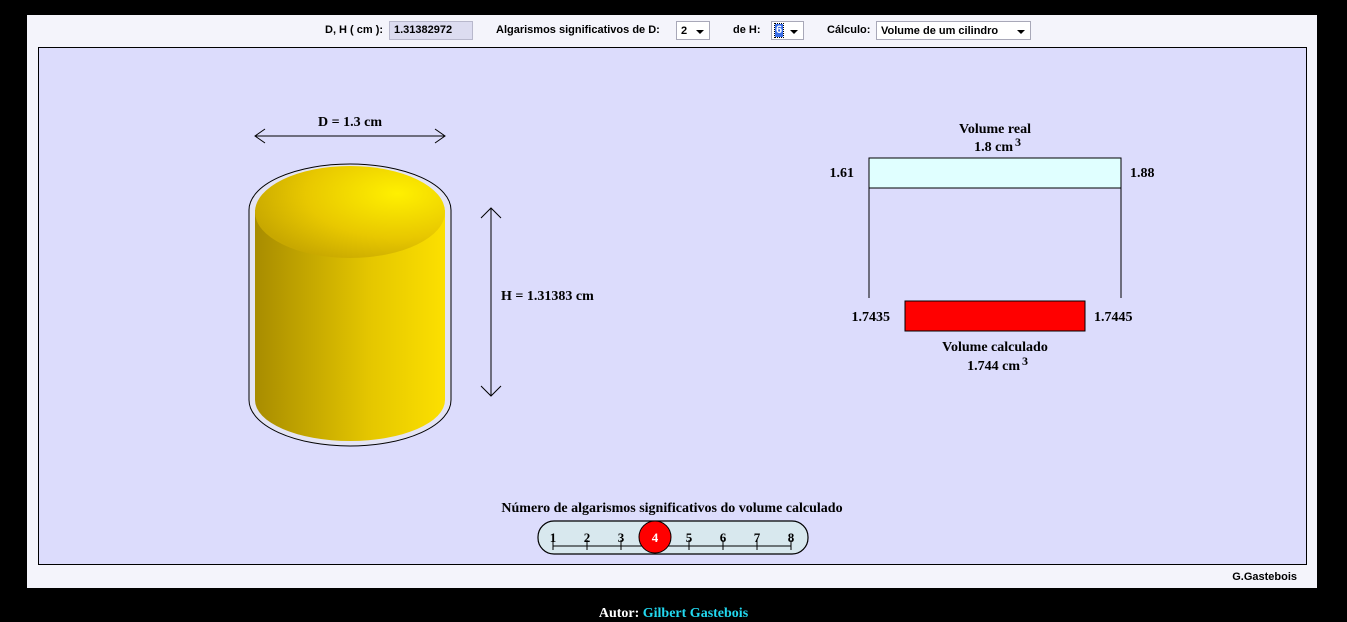 This screenshot has height=622, width=1347. I want to click on volume-calc-min: 1.7435, so click(871, 317).